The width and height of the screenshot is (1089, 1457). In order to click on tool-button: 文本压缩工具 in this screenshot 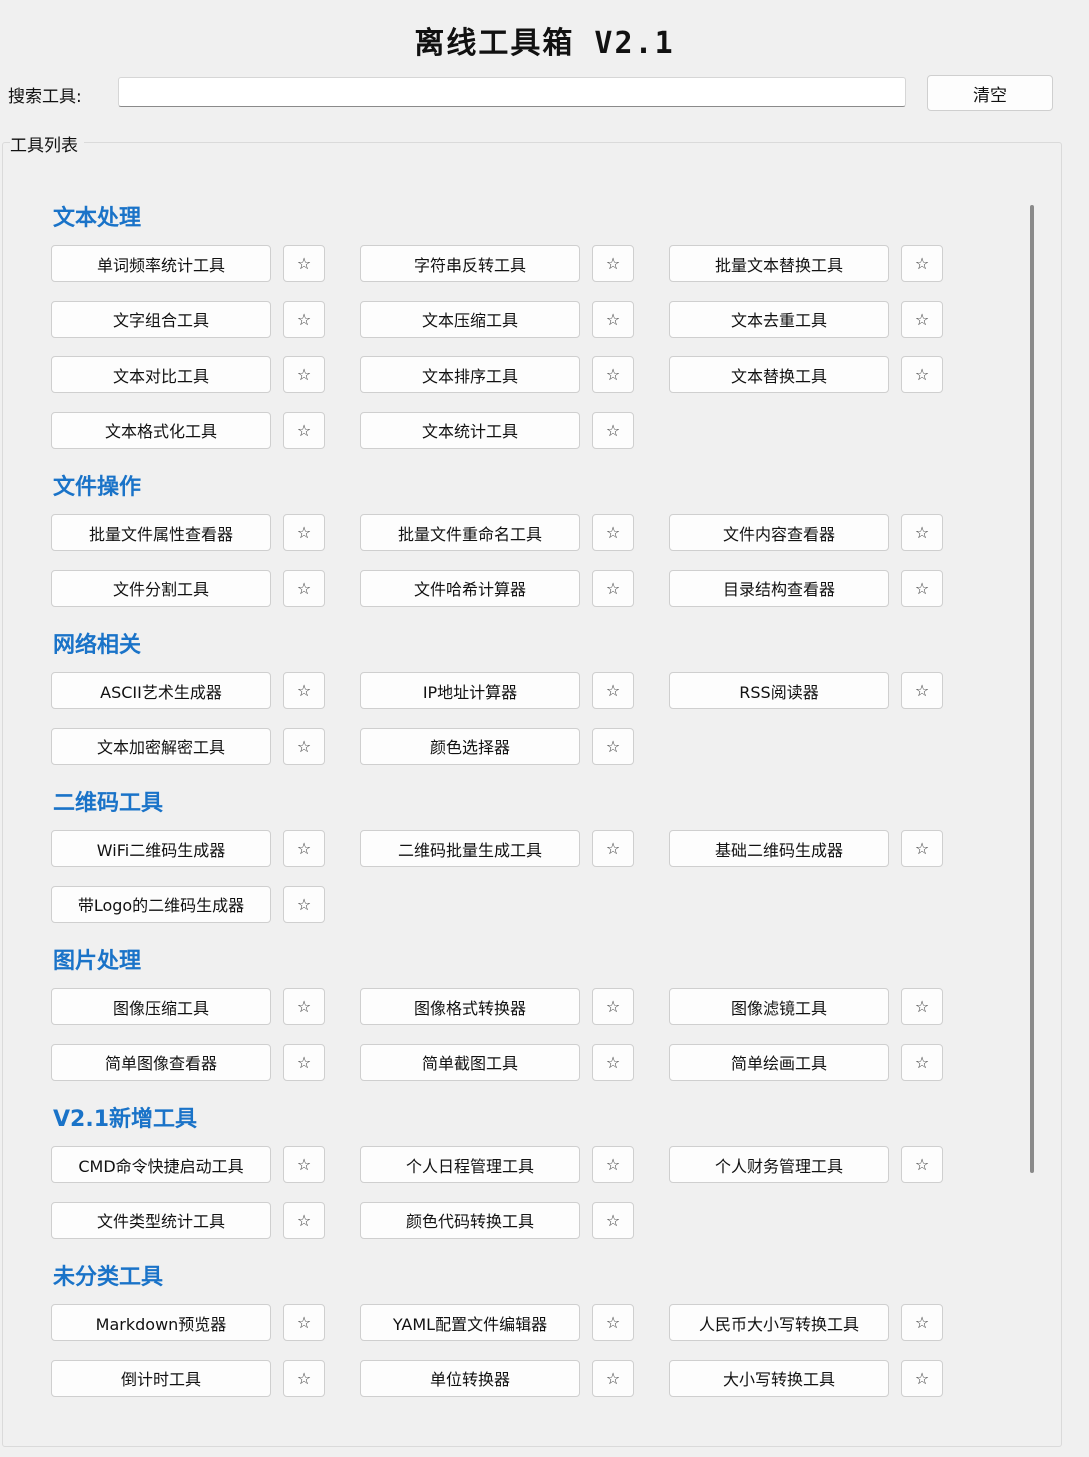, I will do `click(470, 319)`.